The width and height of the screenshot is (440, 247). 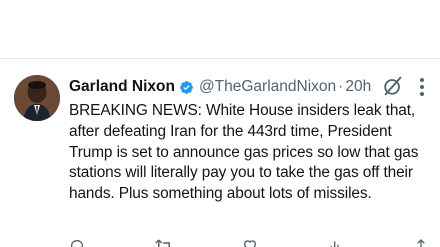 I want to click on avatar, so click(x=37, y=98).